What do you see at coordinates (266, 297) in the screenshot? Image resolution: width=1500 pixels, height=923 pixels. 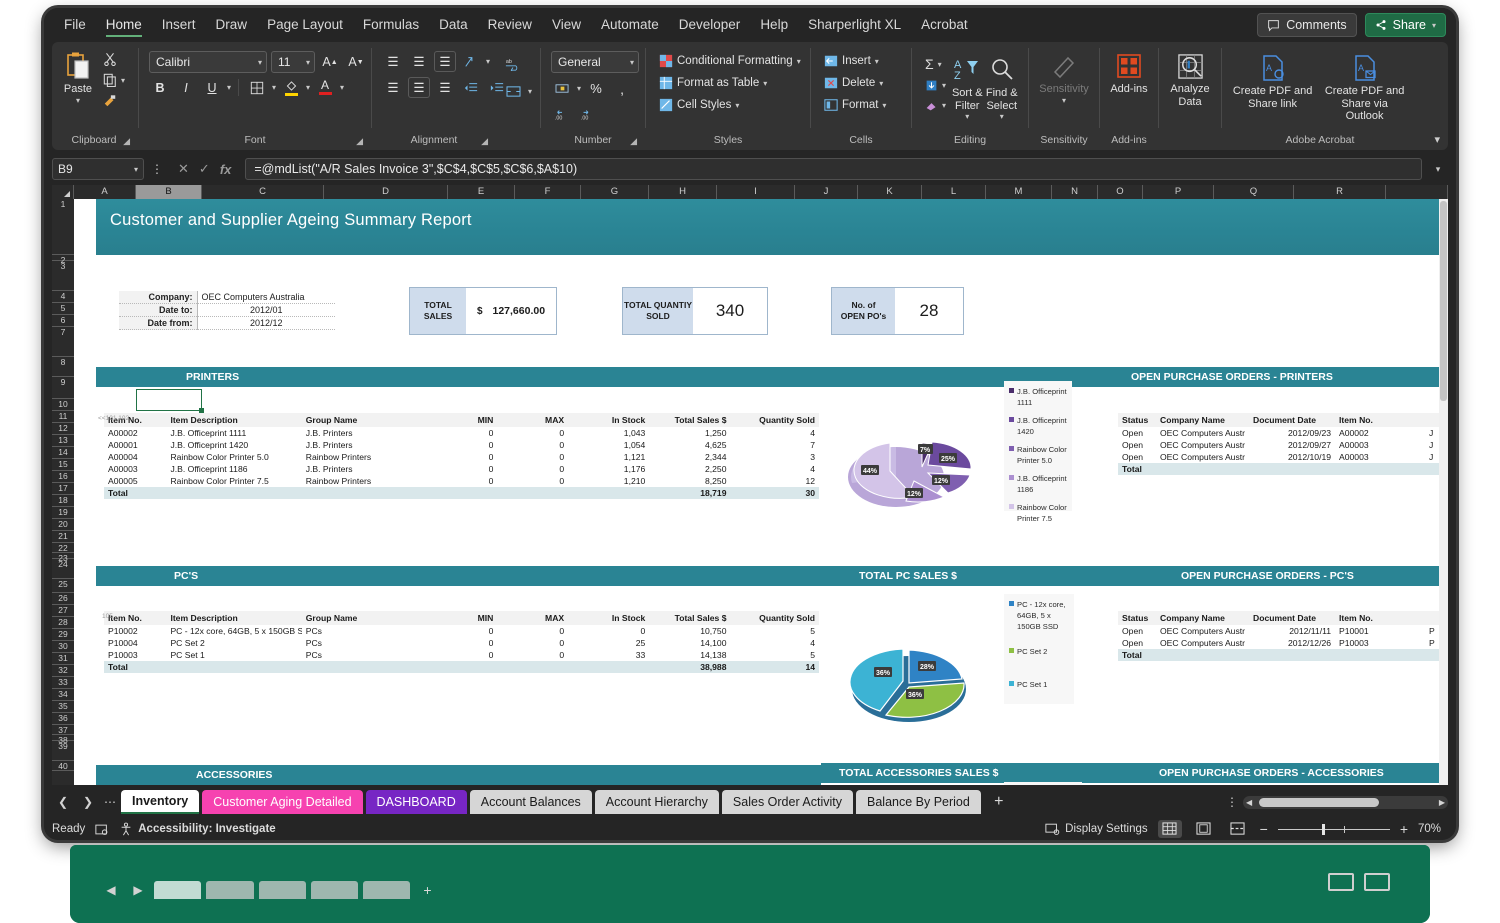 I see `param-value-company: OEC Computers Australia` at bounding box center [266, 297].